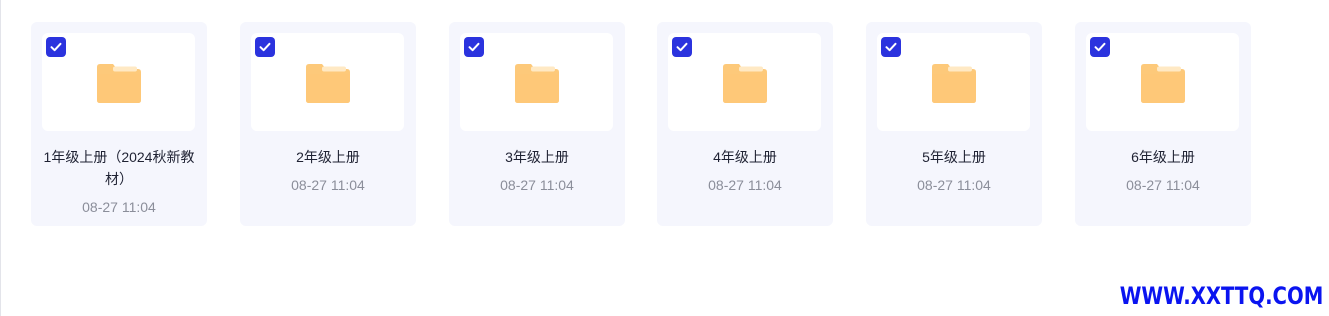 The image size is (1329, 316). What do you see at coordinates (1163, 157) in the screenshot?
I see `folder-name: 6年级上册` at bounding box center [1163, 157].